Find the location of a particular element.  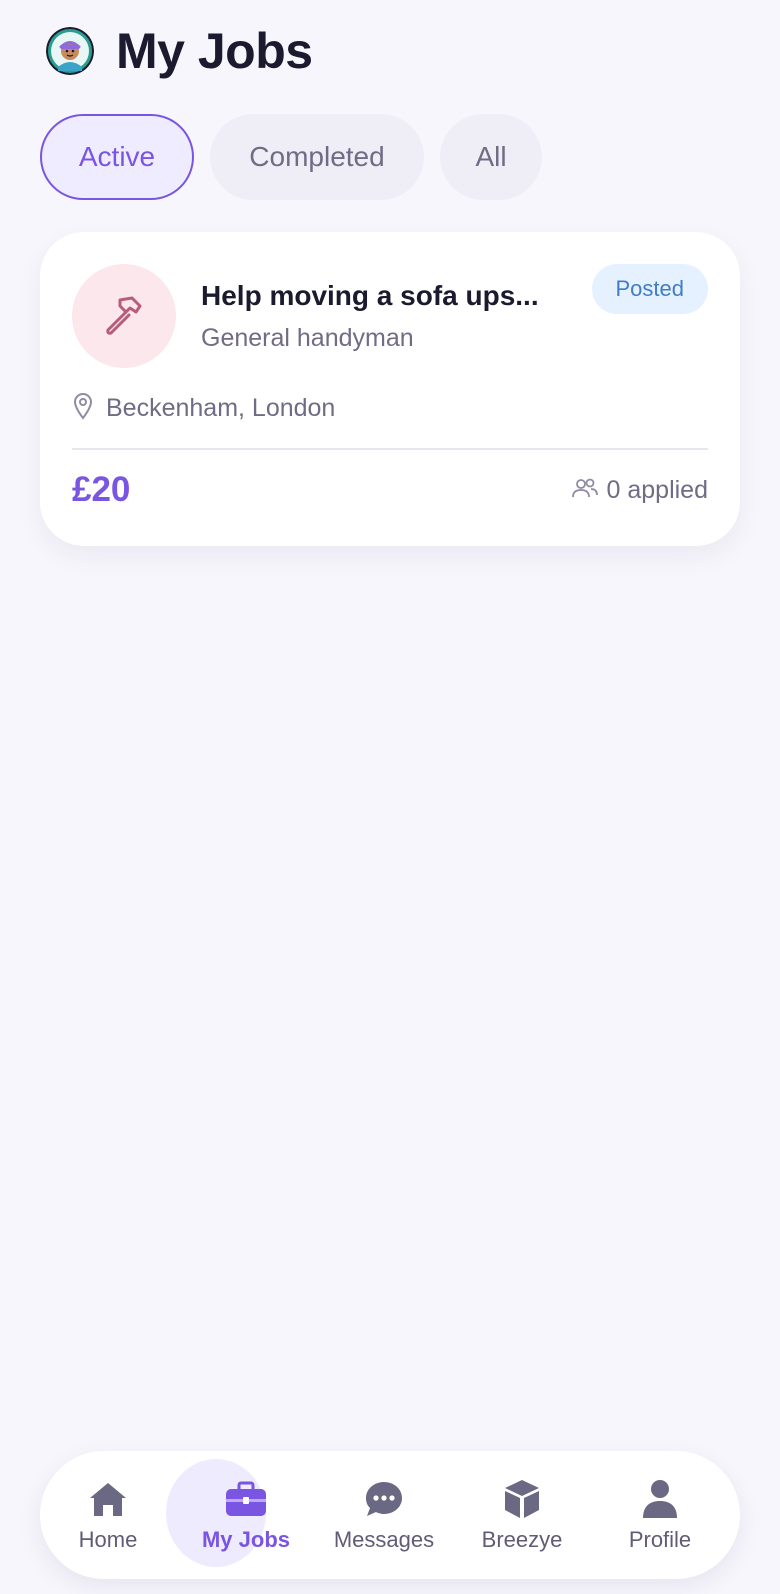

person-icon is located at coordinates (660, 1499).